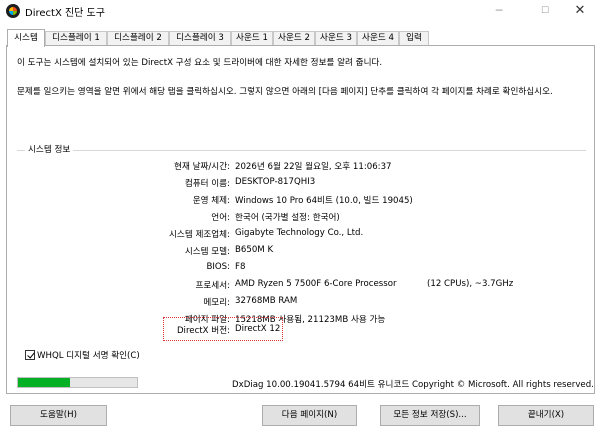 Image resolution: width=602 pixels, height=432 pixels. What do you see at coordinates (138, 38) in the screenshot?
I see `tab-display-2: 디스플레이 2` at bounding box center [138, 38].